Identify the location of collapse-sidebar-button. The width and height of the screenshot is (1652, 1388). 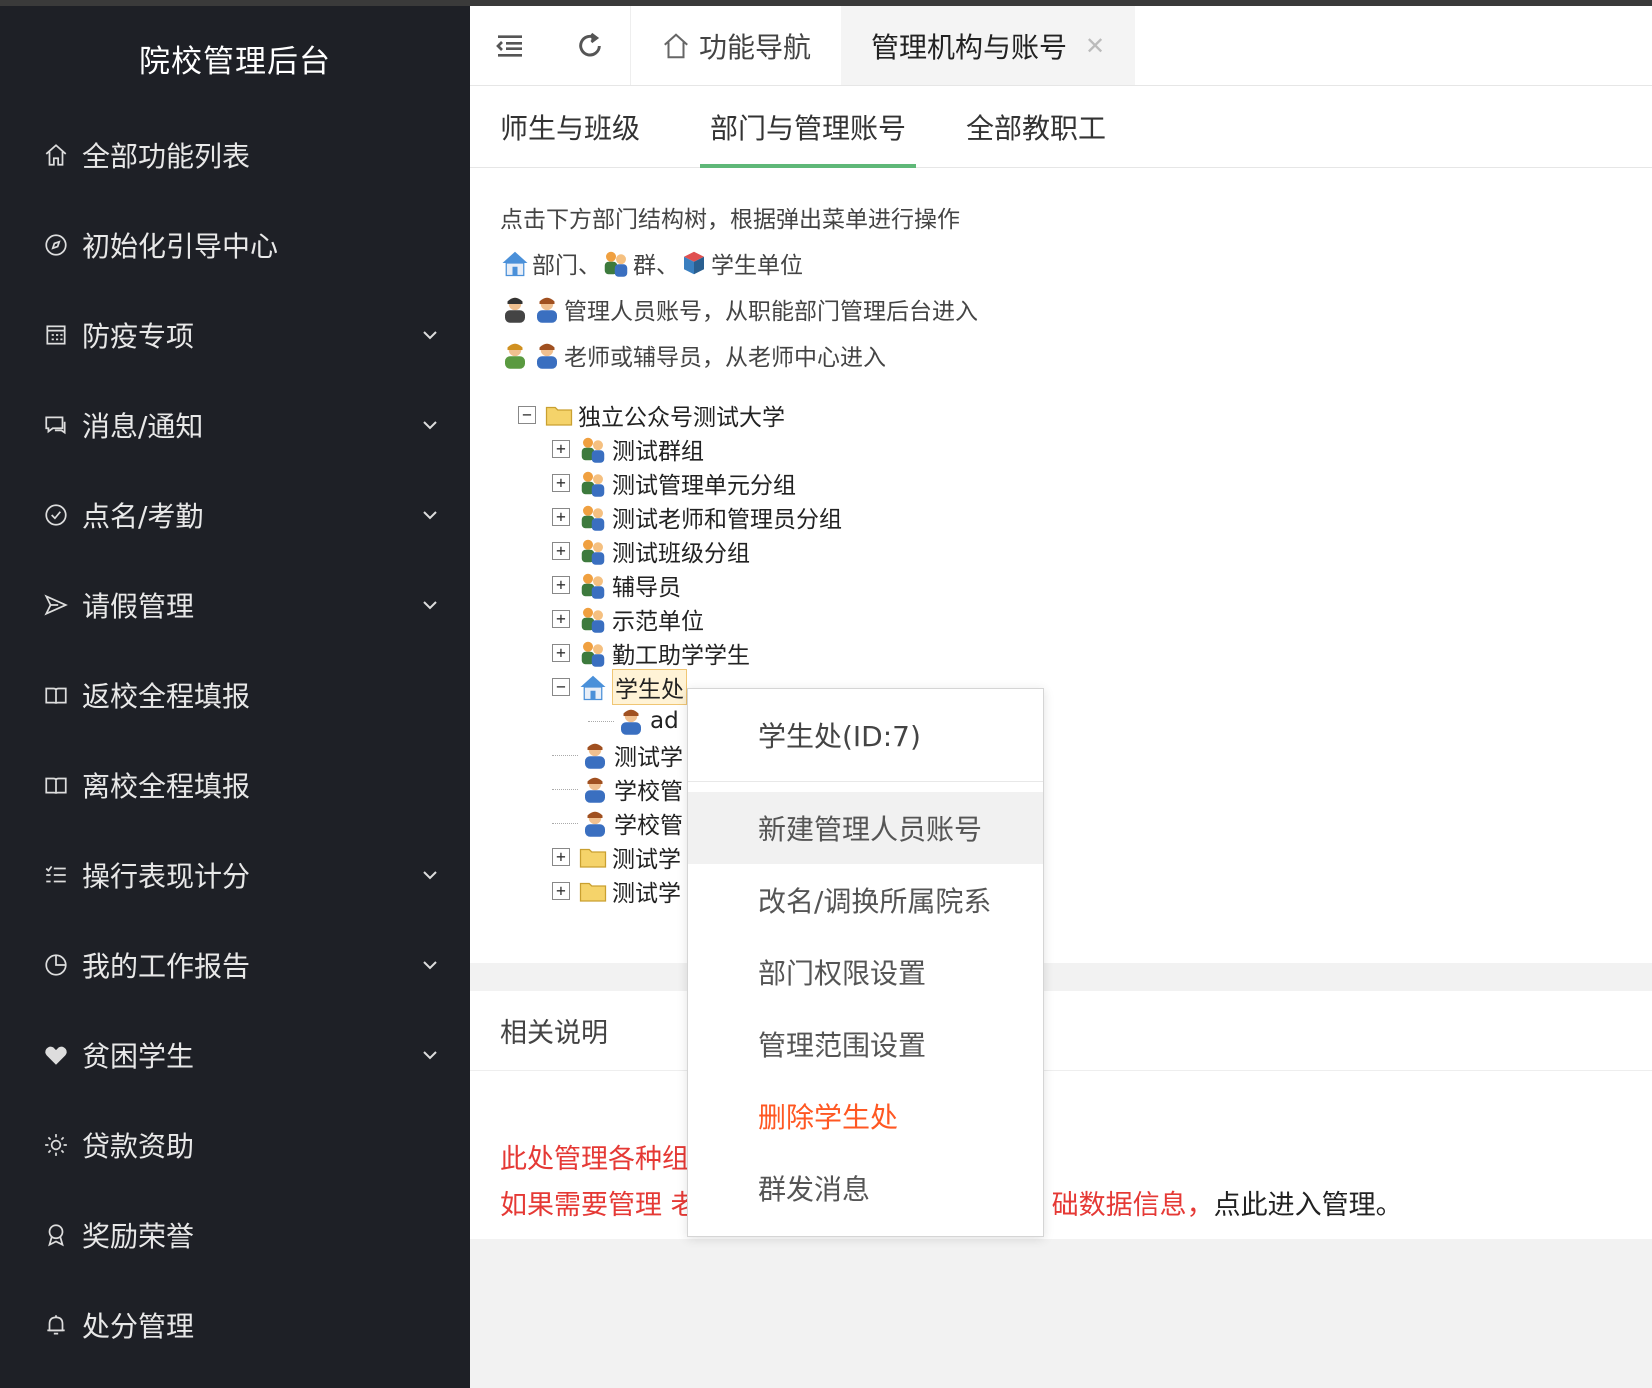
(510, 45).